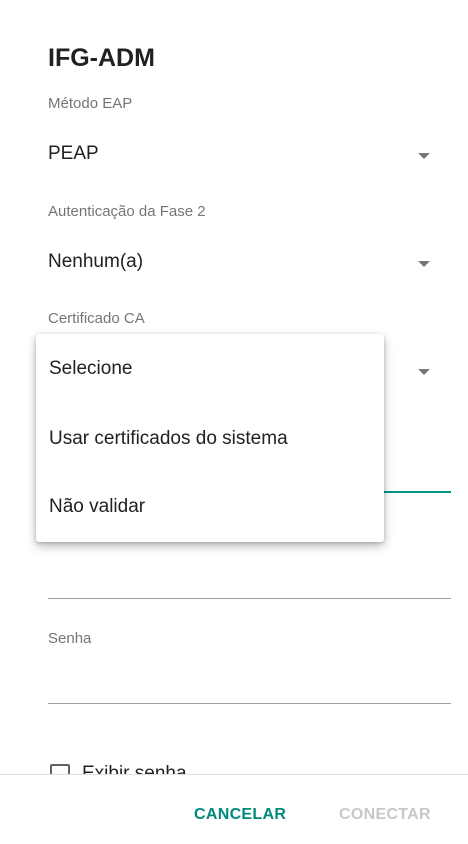 The height and width of the screenshot is (844, 468). I want to click on cancel-button: CANCELAR, so click(240, 815).